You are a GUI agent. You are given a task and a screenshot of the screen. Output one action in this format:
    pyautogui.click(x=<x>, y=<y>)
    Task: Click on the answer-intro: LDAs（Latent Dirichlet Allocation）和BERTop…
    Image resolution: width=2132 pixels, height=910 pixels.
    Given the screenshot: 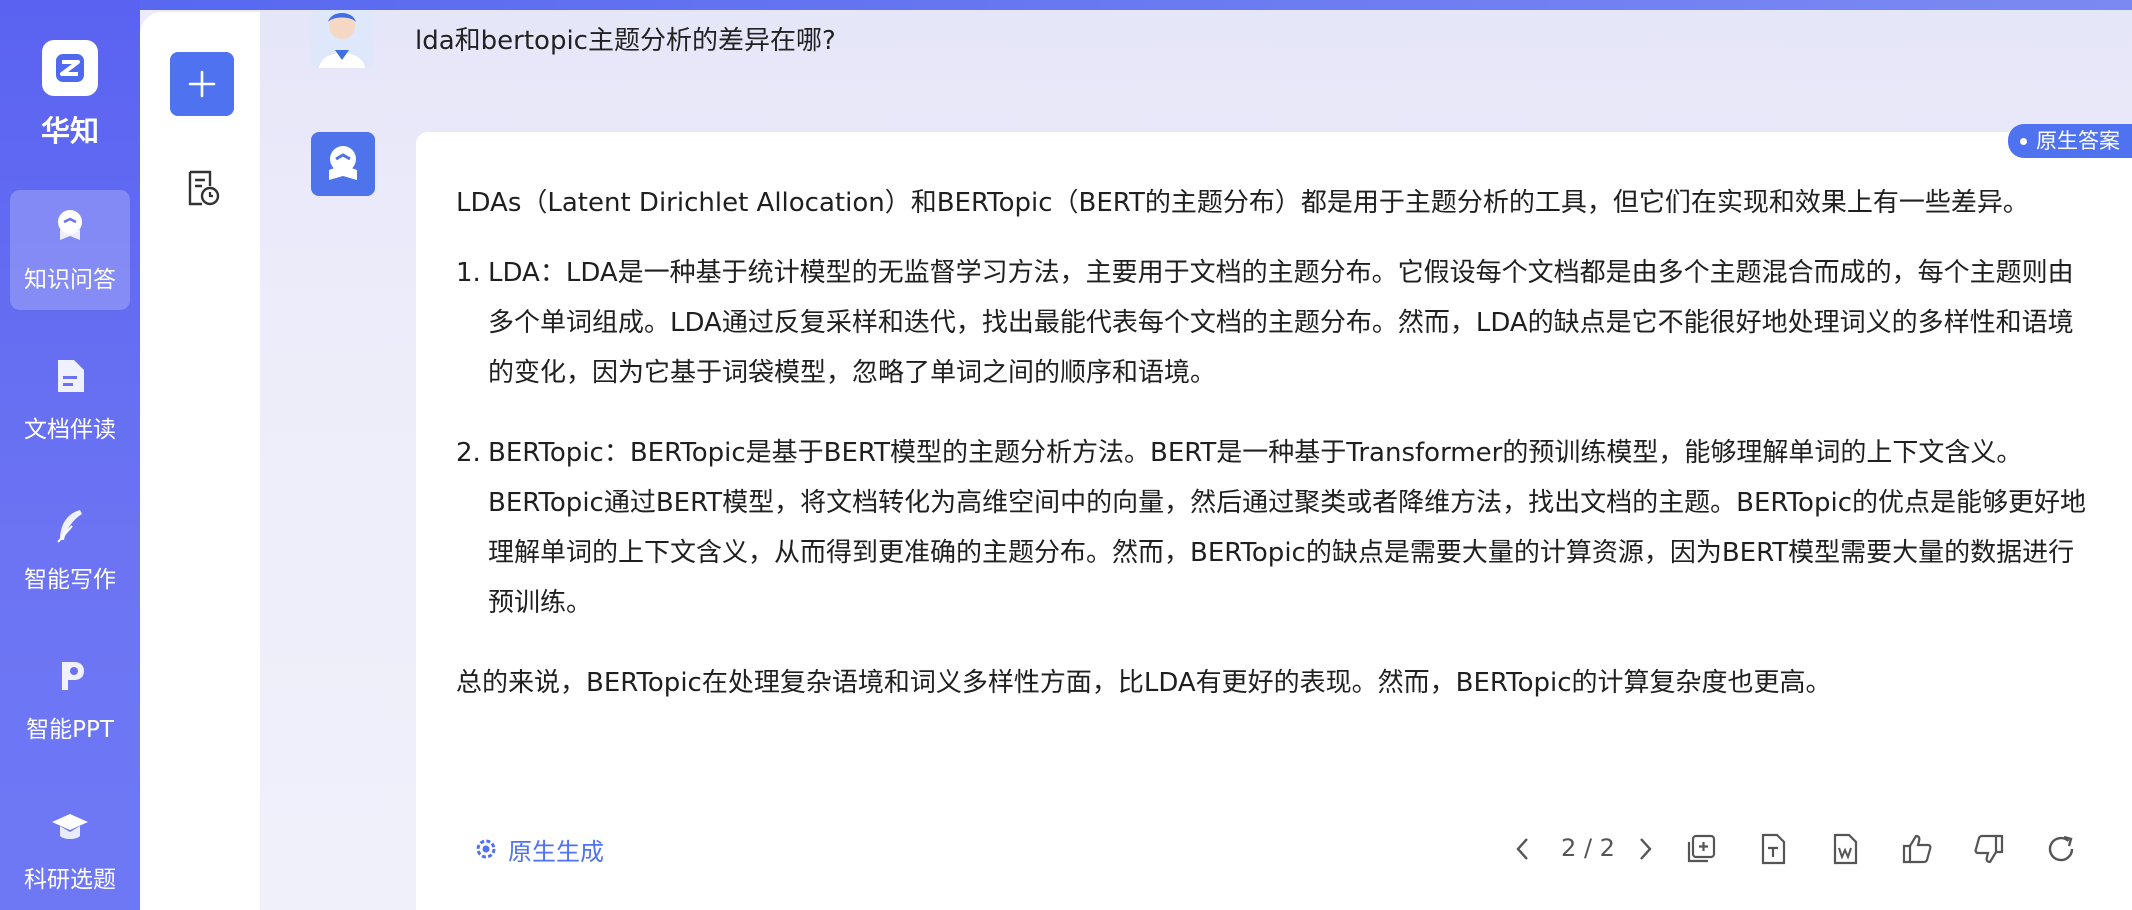 What is the action you would take?
    pyautogui.click(x=1242, y=203)
    